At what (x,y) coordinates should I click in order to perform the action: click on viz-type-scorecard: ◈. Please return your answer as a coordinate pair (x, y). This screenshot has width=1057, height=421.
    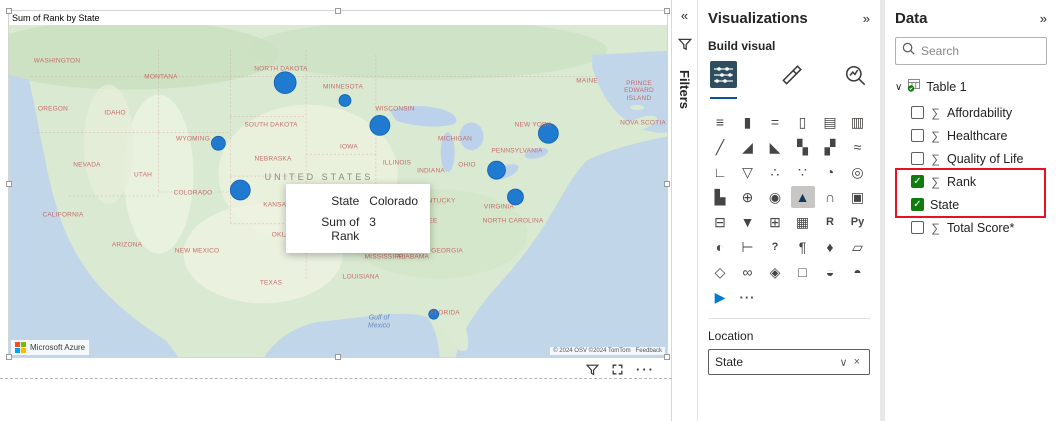
    Looking at the image, I should click on (775, 272).